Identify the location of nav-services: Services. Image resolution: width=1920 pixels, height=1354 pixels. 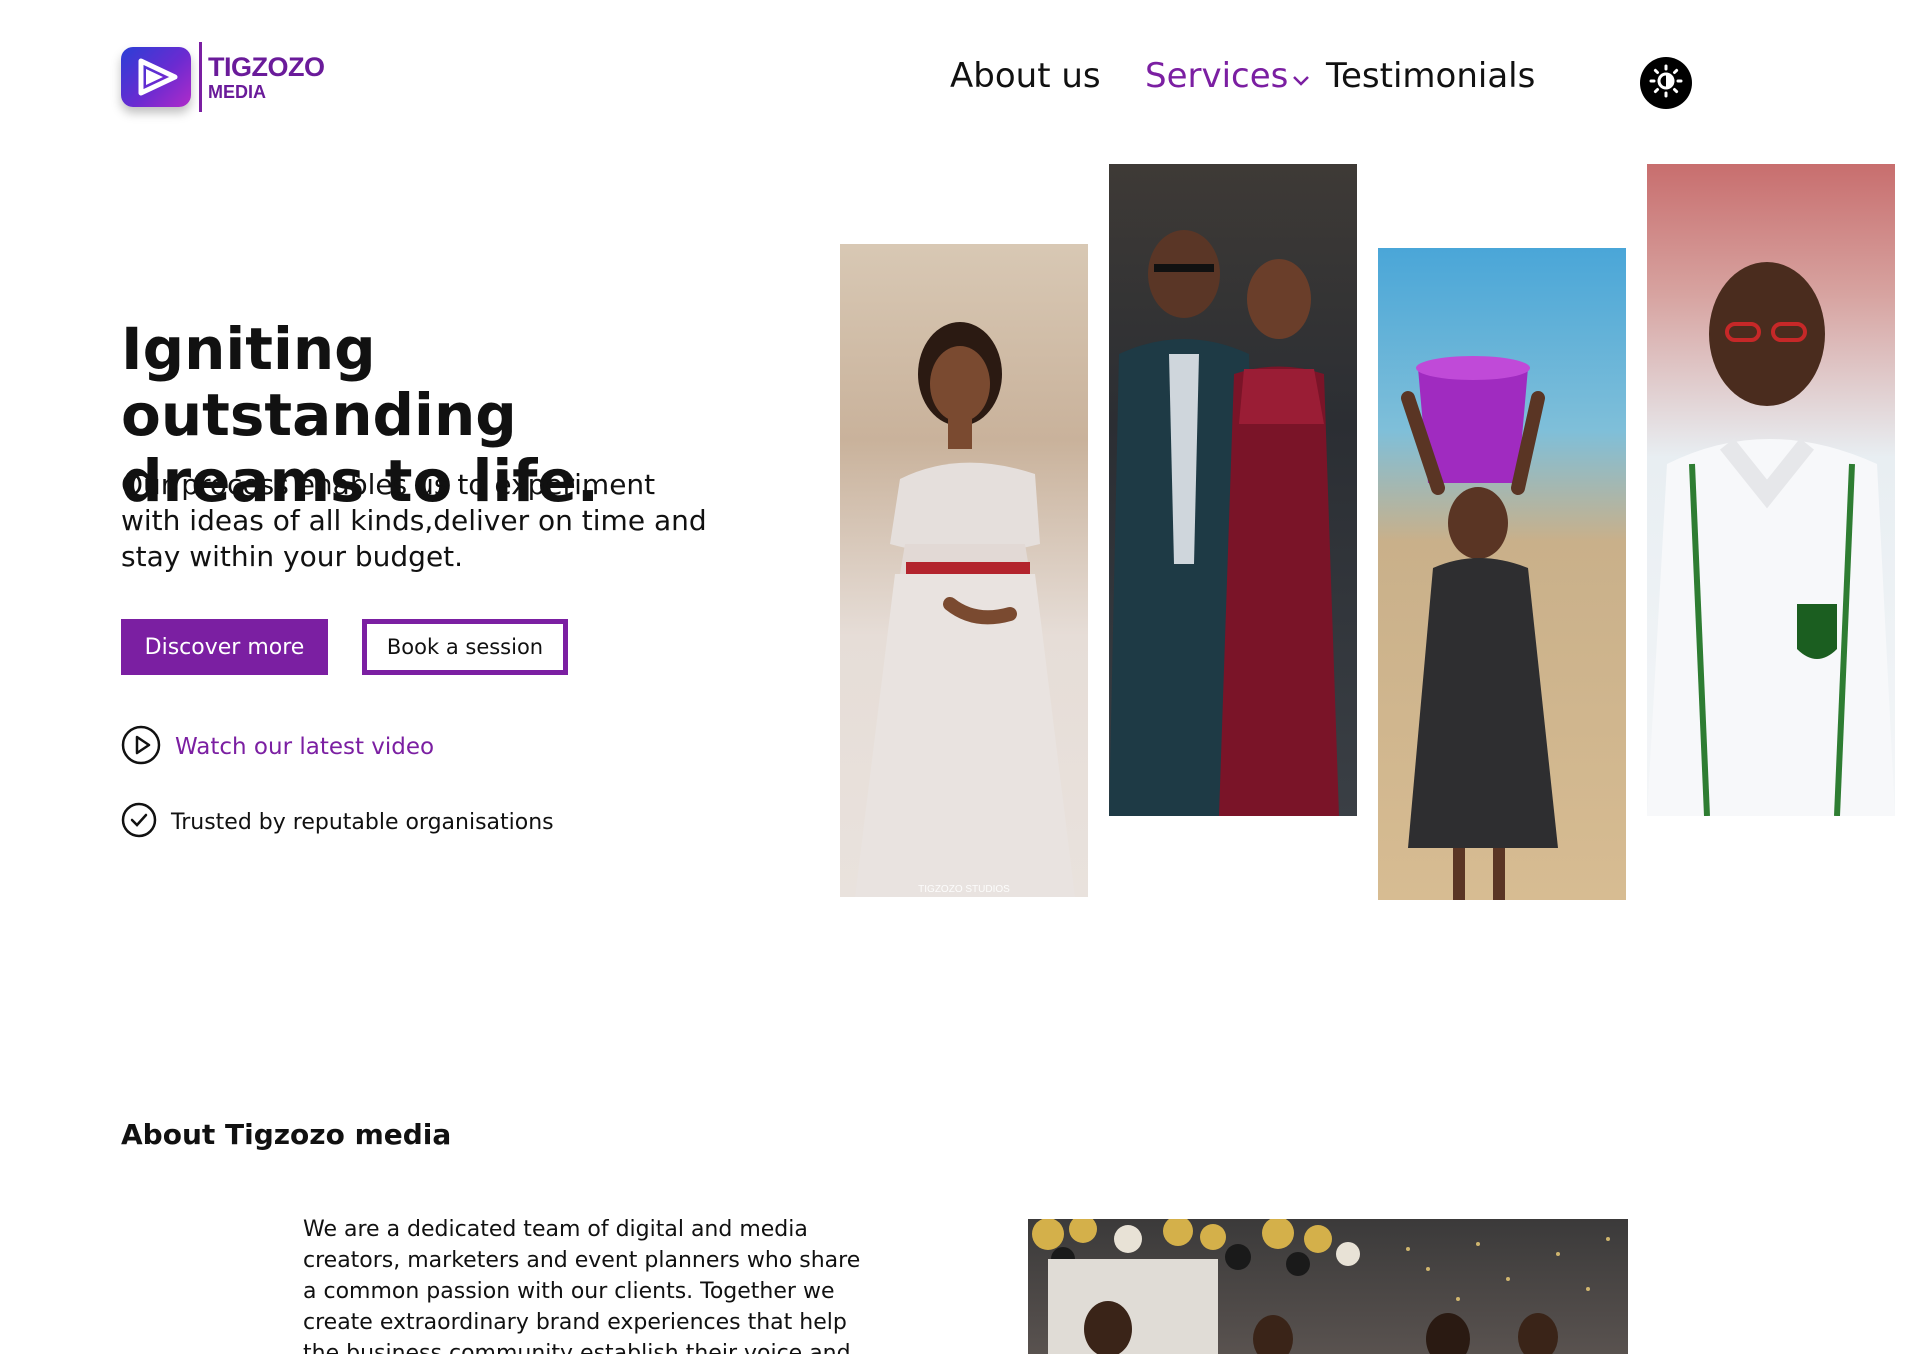
(1227, 76).